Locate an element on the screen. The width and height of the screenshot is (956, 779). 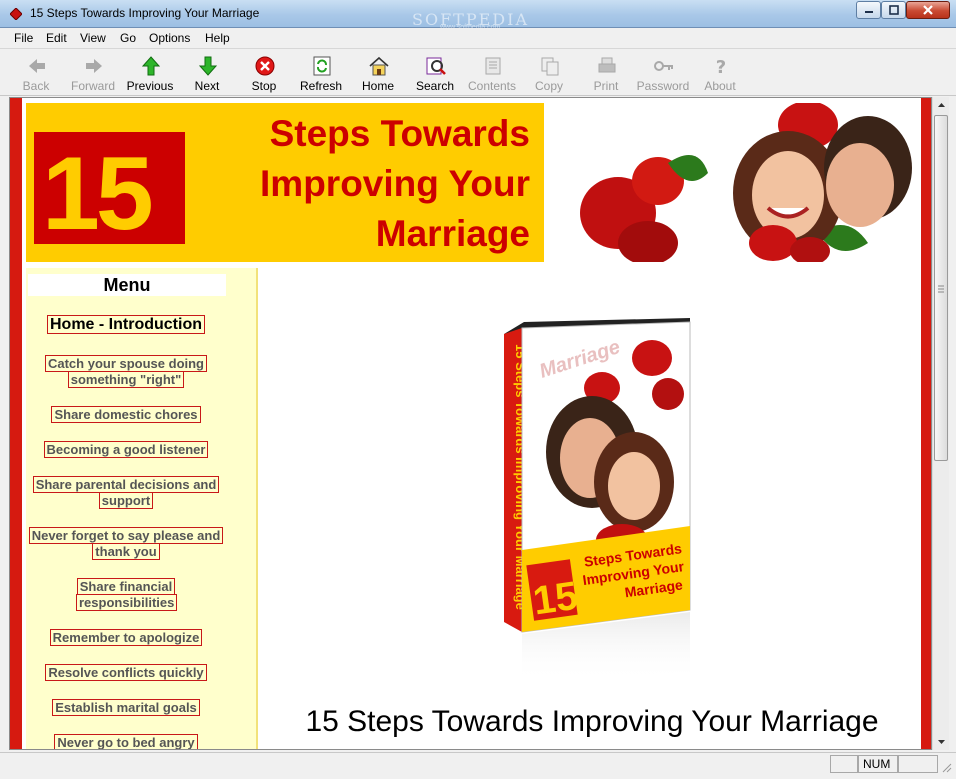
minimize-button is located at coordinates (868, 10).